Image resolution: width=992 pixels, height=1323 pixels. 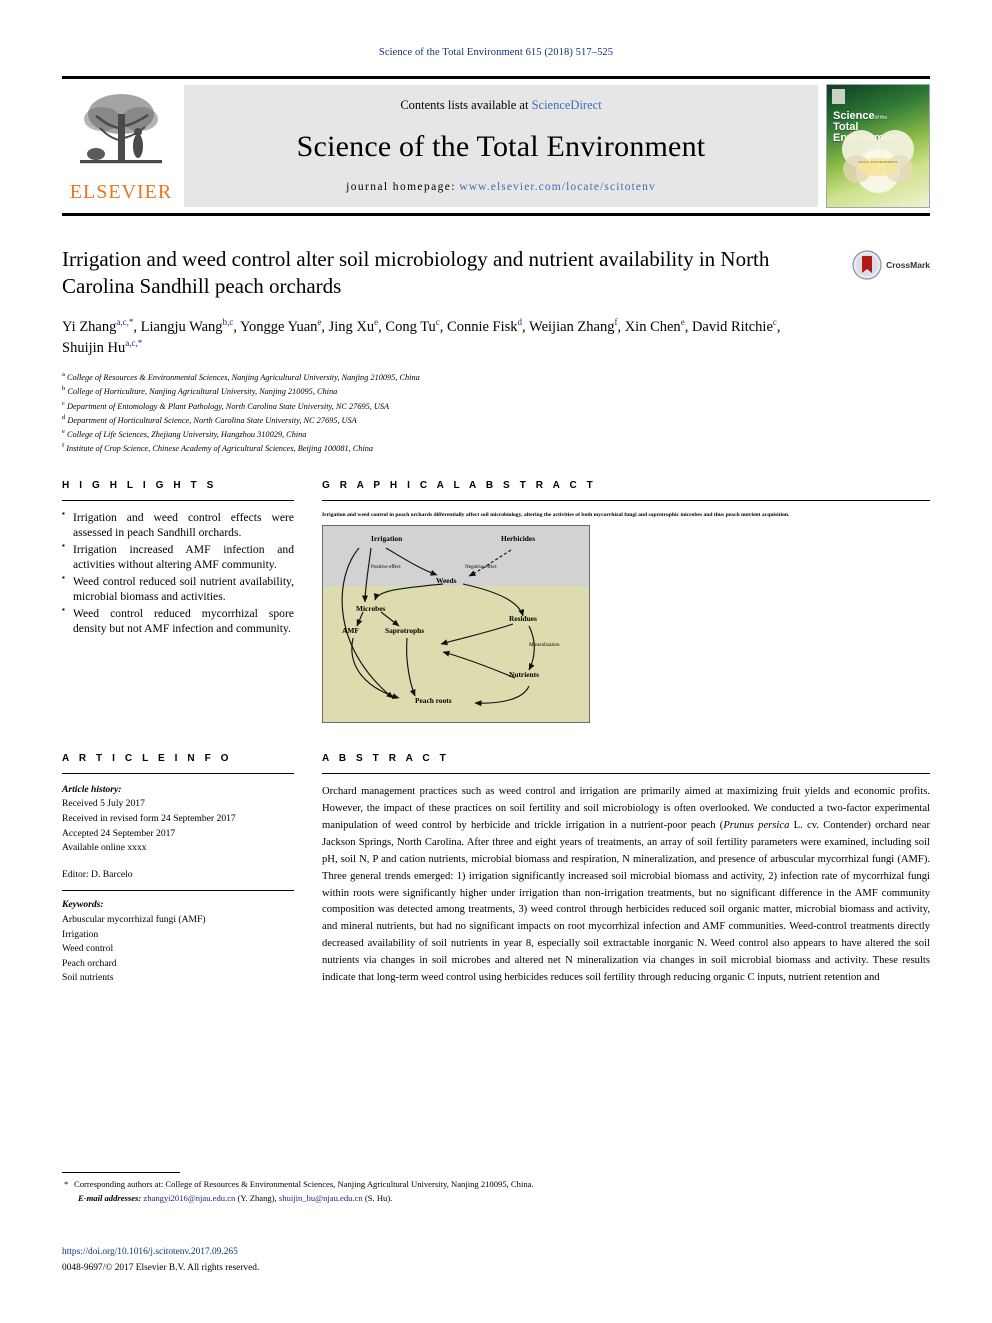 I want to click on abstract-rule, so click(x=626, y=773).